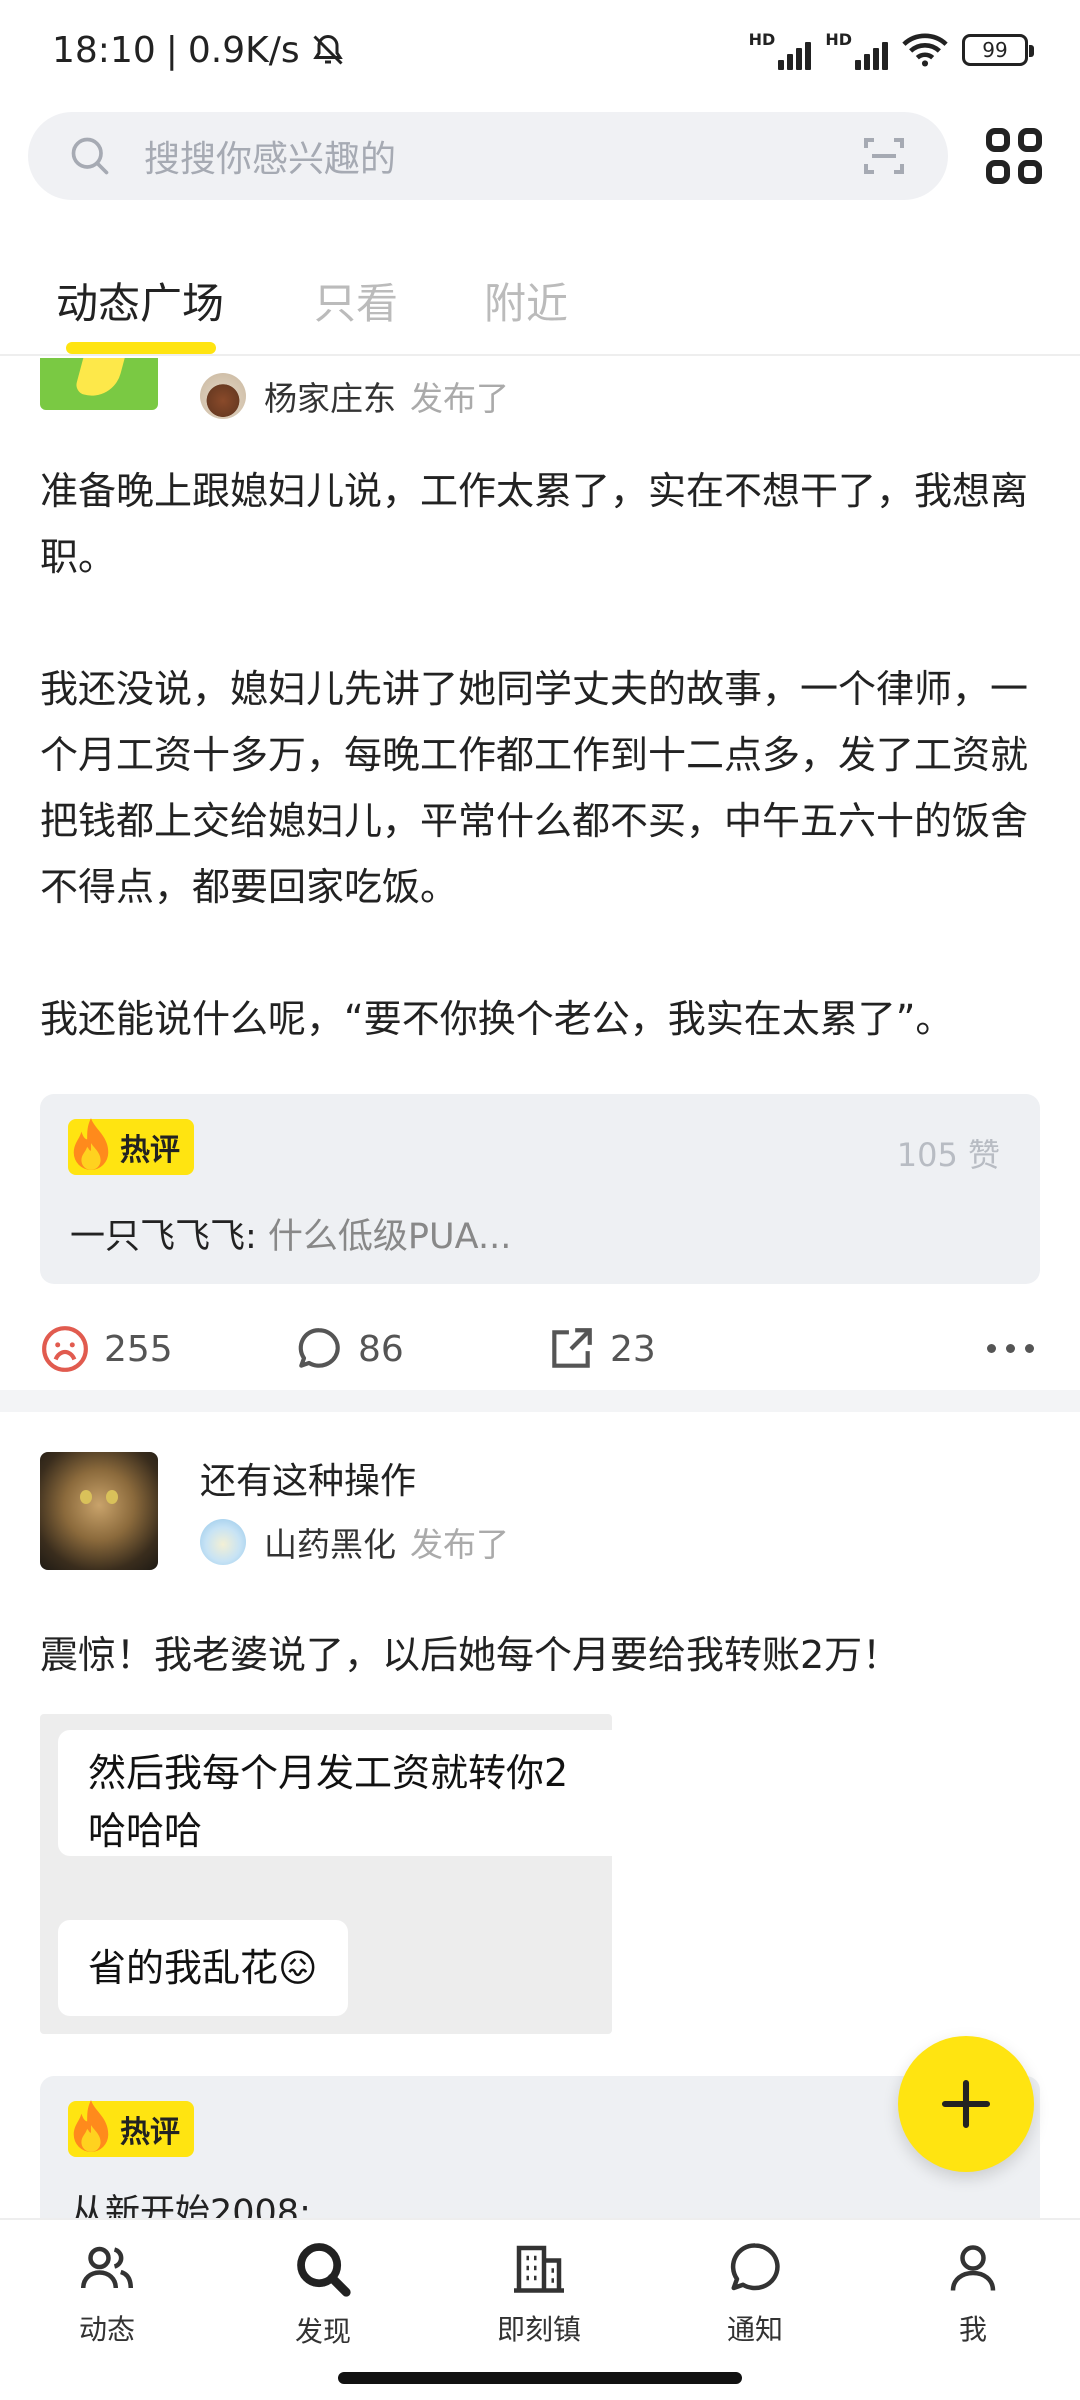  I want to click on post-actions: 255 86 23, so click(540, 1348).